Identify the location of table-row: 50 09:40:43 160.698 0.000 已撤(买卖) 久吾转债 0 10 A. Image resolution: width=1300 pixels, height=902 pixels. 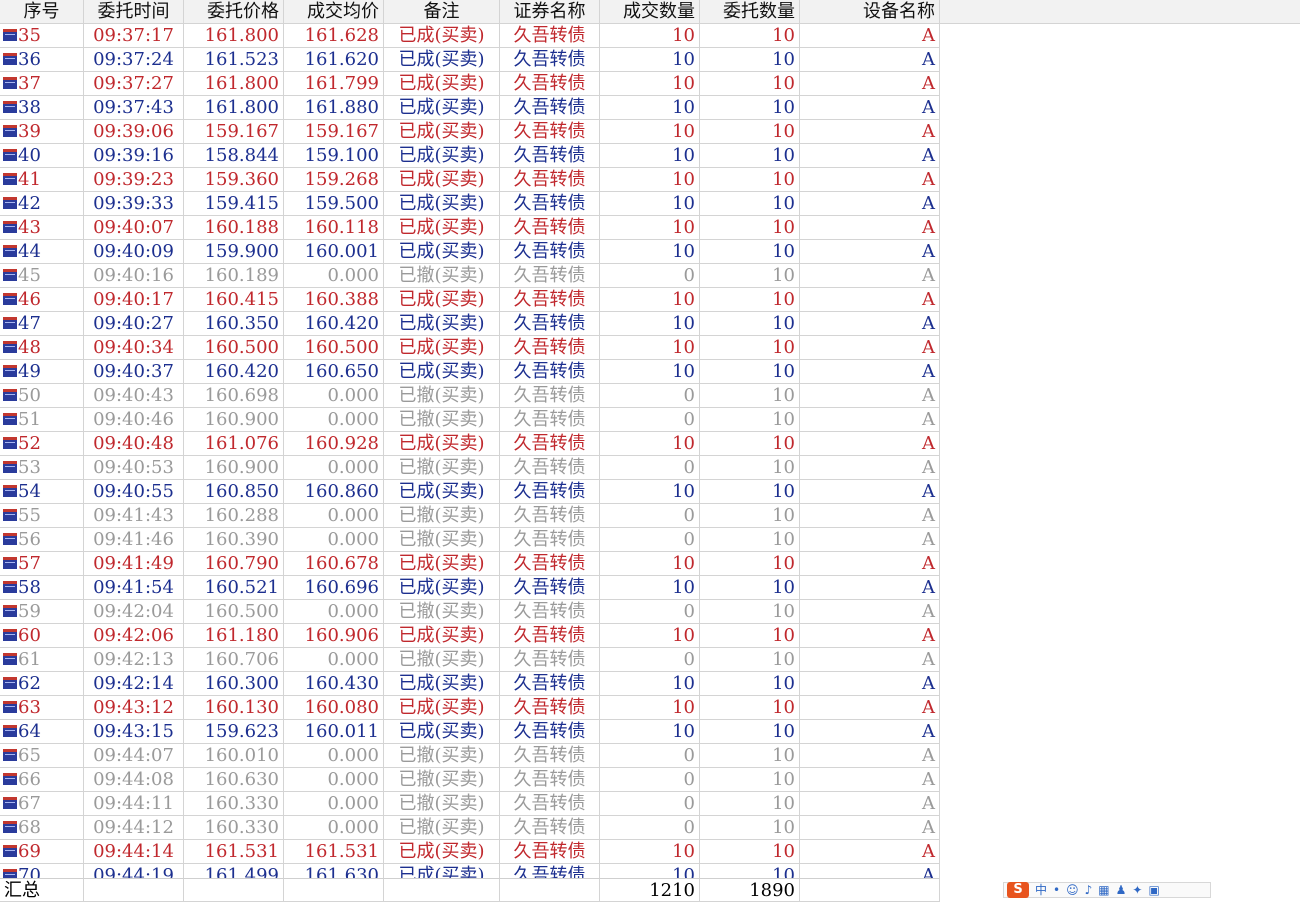
(470, 396).